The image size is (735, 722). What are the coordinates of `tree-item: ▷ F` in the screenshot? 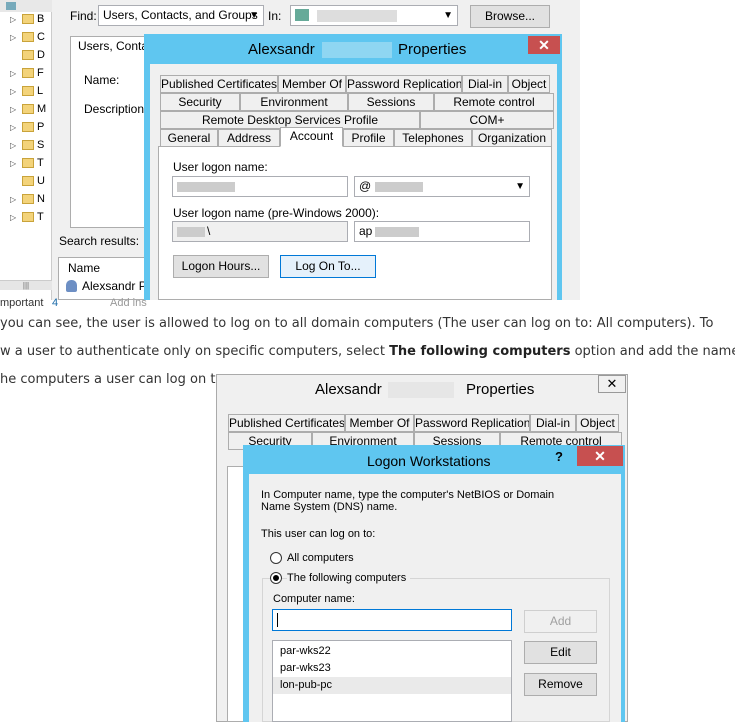 It's located at (27, 76).